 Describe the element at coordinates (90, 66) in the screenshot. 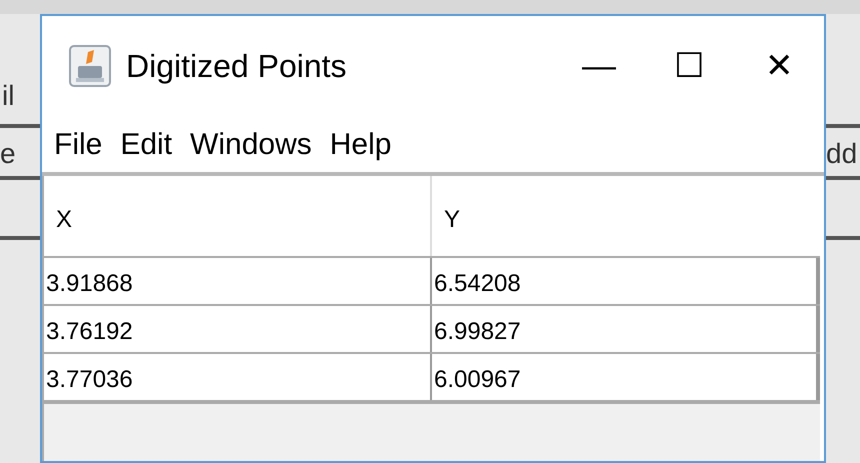

I see `app-icon` at that location.